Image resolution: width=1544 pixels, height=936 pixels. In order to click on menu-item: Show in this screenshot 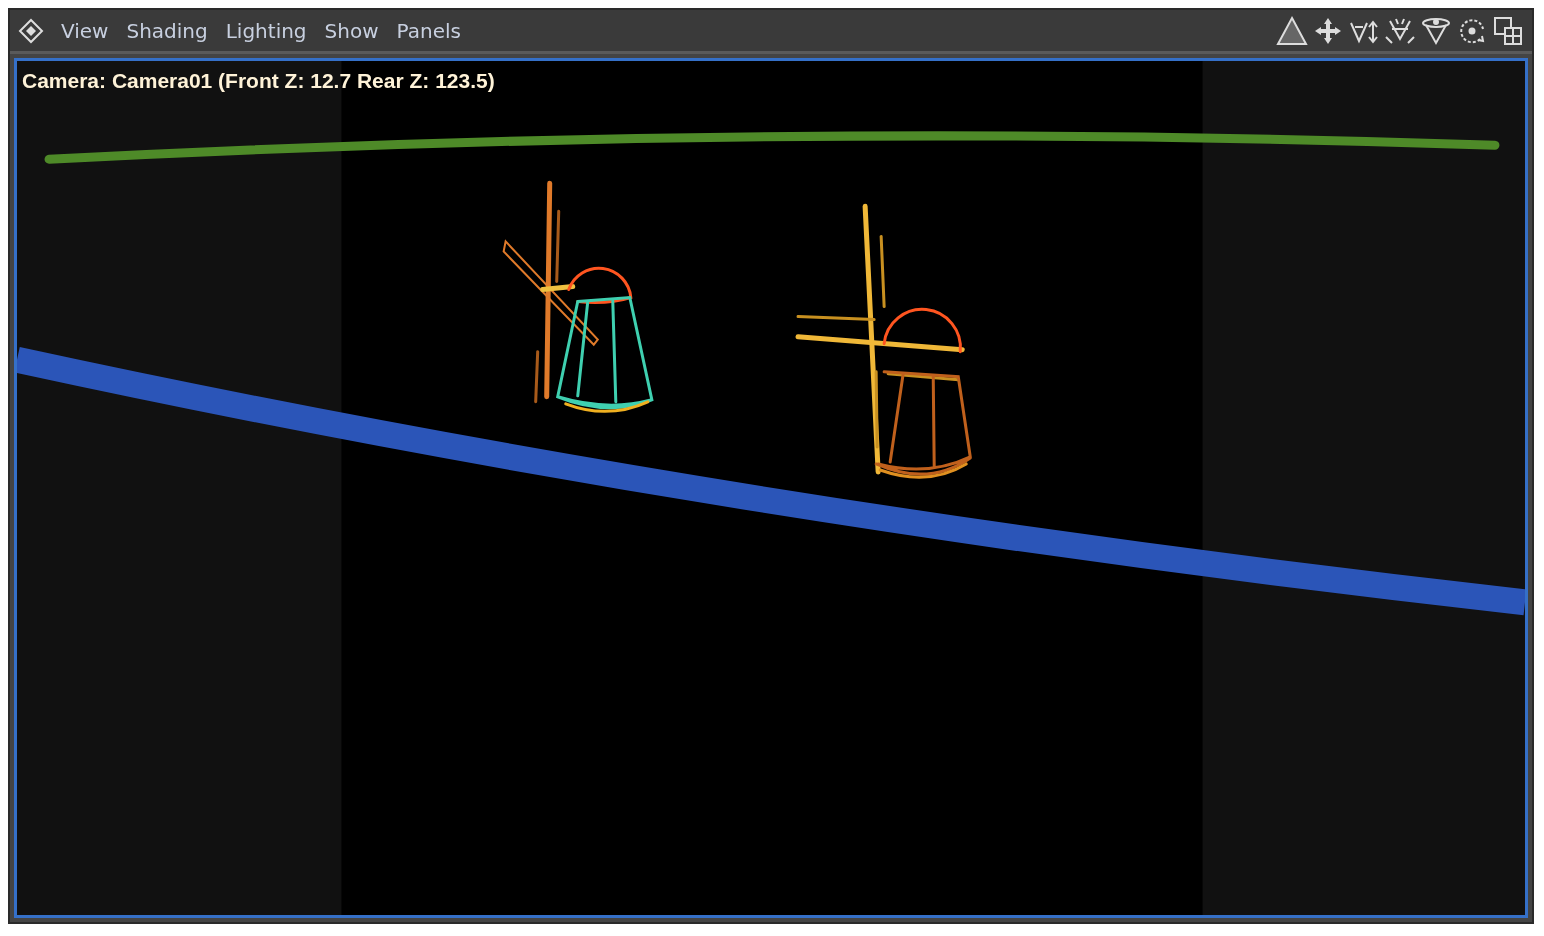, I will do `click(351, 30)`.